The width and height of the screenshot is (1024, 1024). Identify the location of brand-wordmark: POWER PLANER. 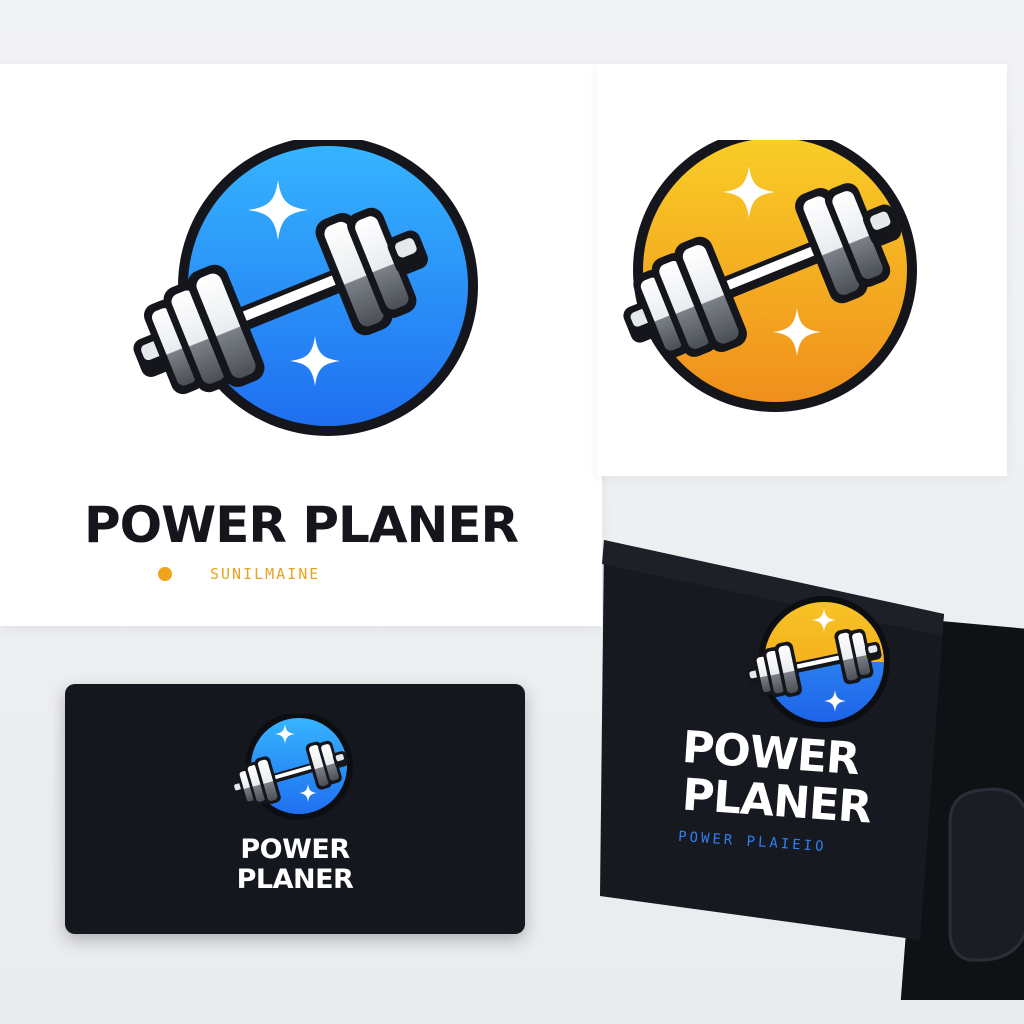
(301, 525).